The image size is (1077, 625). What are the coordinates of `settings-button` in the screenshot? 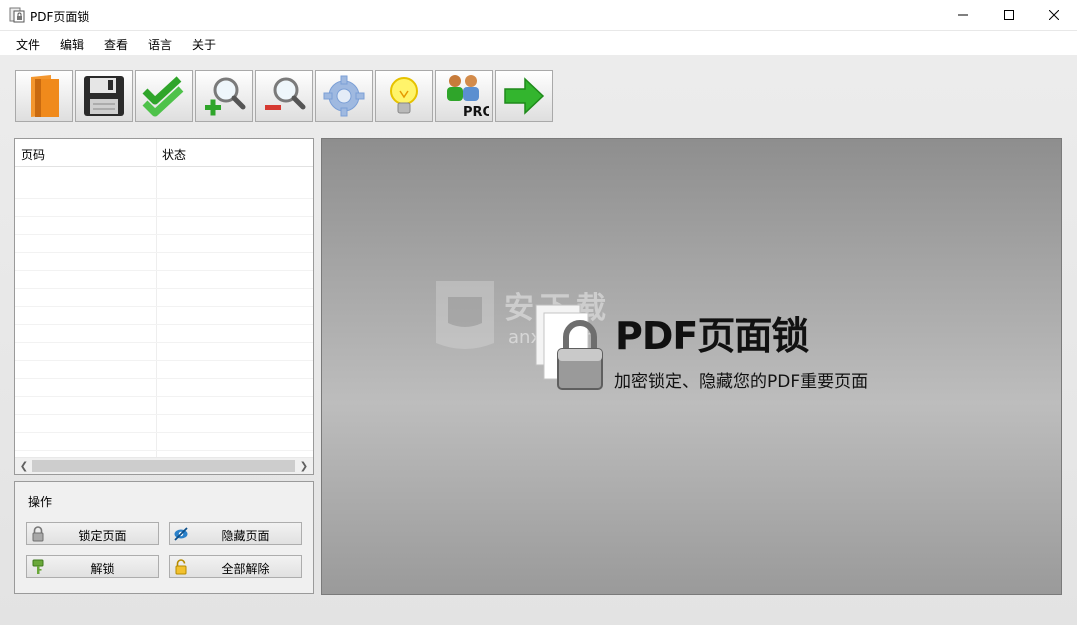 It's located at (344, 96).